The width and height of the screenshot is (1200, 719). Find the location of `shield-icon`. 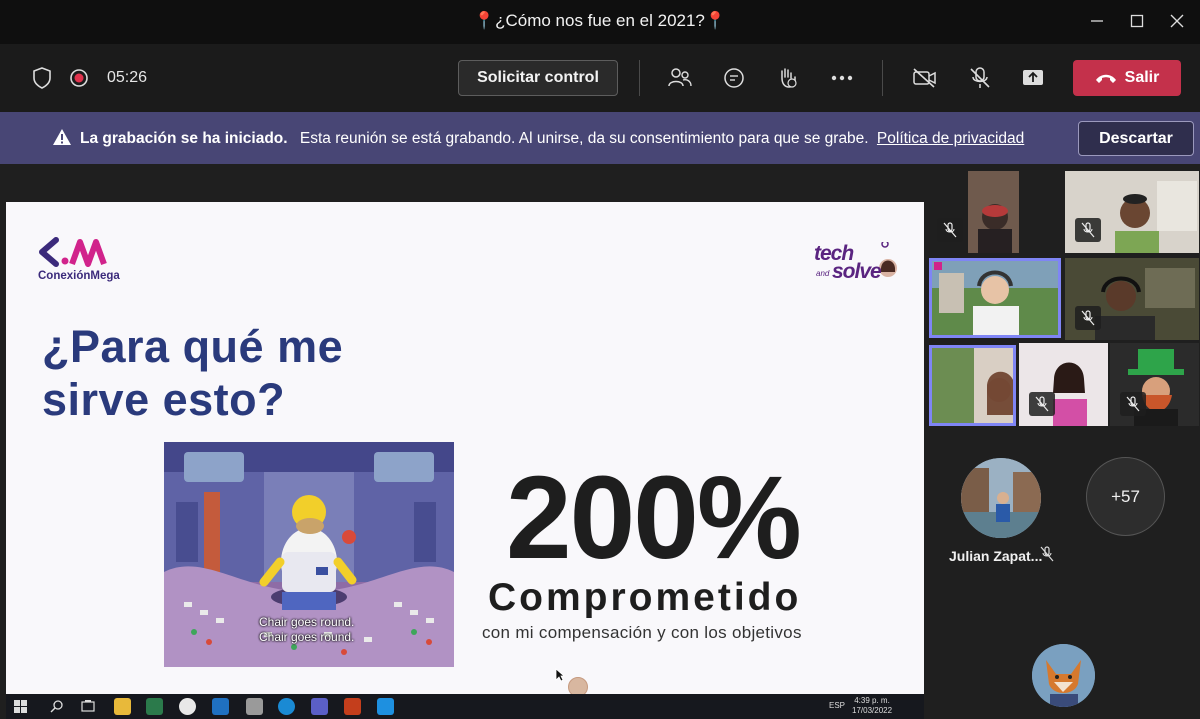

shield-icon is located at coordinates (42, 78).